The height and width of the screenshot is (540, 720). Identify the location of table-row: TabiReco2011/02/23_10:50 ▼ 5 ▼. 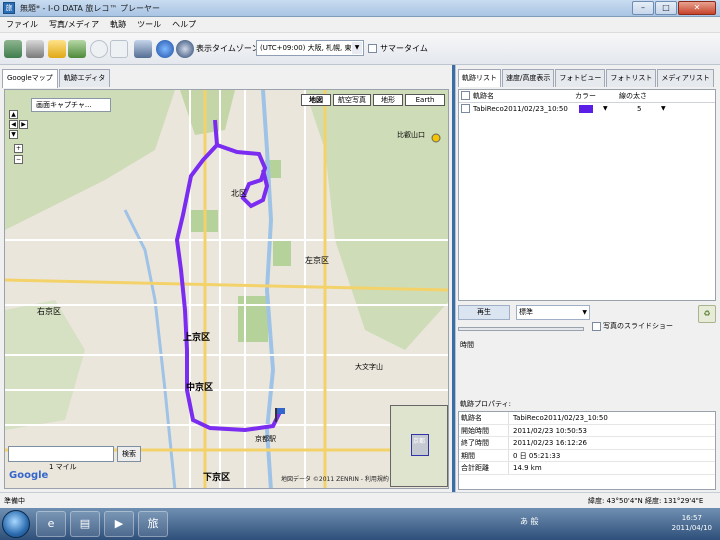
(587, 109).